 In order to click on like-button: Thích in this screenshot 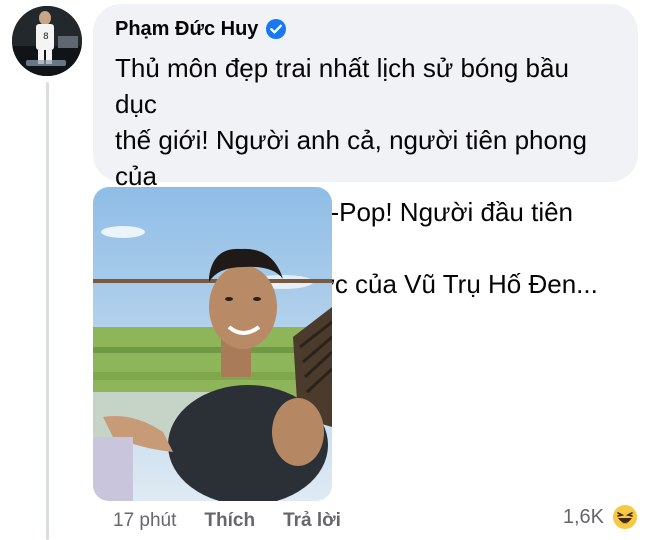, I will do `click(229, 521)`.